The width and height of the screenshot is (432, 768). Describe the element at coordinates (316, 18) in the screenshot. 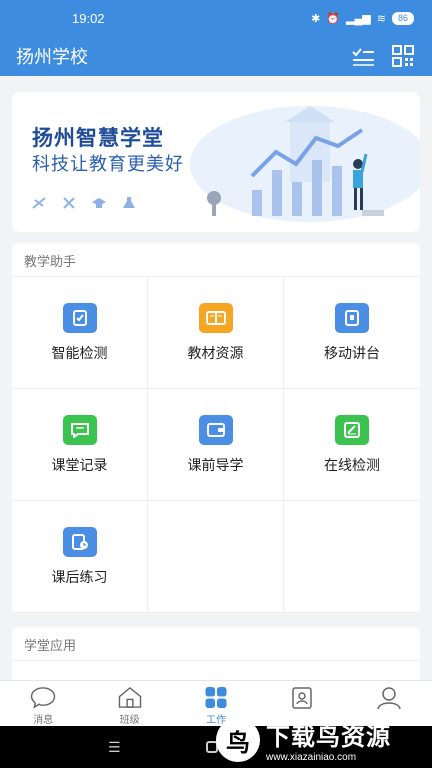

I see `bluetooth-icon: ✱` at that location.